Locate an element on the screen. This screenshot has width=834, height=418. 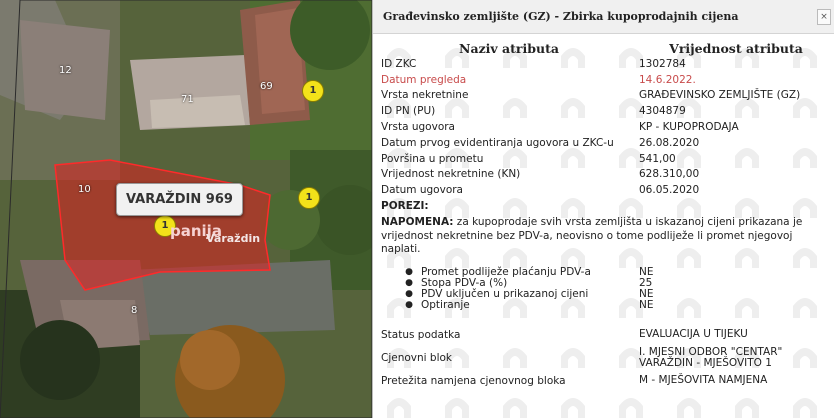
parcel-number: 71 is located at coordinates (187, 99).